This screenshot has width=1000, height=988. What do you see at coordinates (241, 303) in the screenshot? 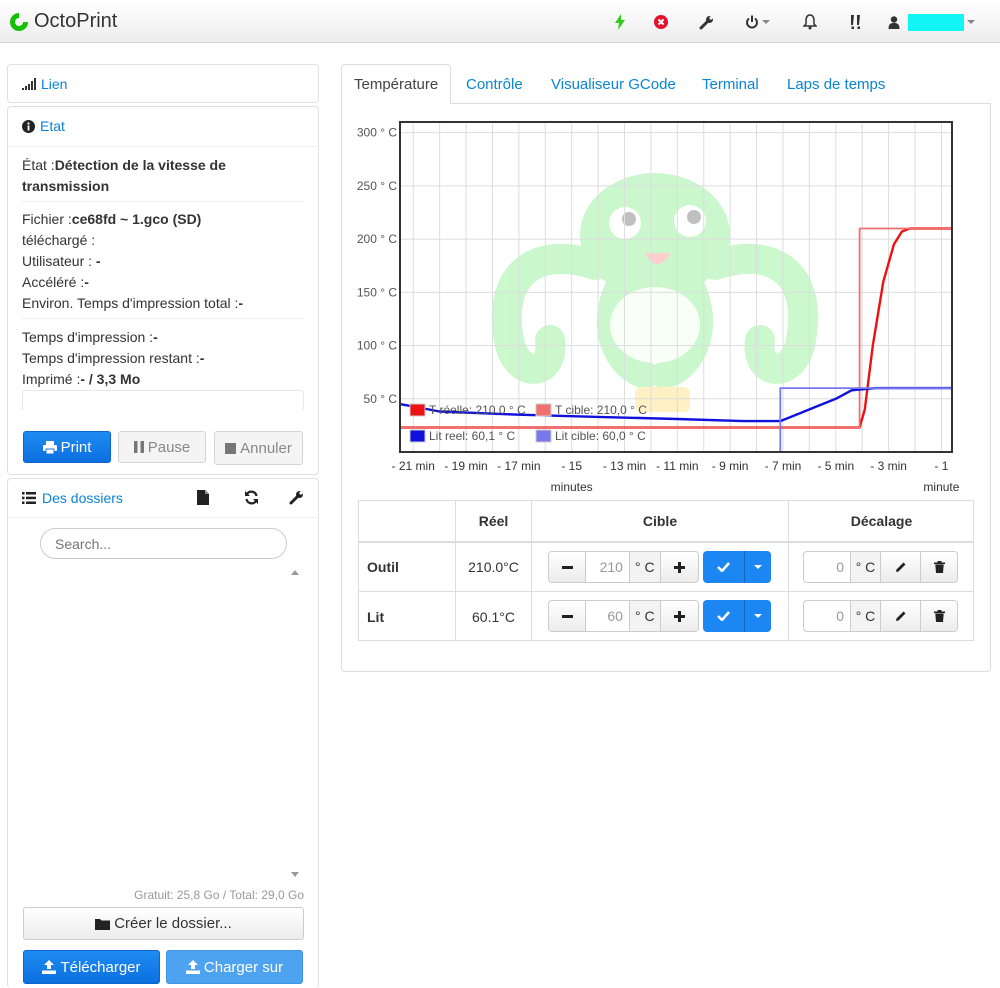
I see `estimated-total-value: -` at bounding box center [241, 303].